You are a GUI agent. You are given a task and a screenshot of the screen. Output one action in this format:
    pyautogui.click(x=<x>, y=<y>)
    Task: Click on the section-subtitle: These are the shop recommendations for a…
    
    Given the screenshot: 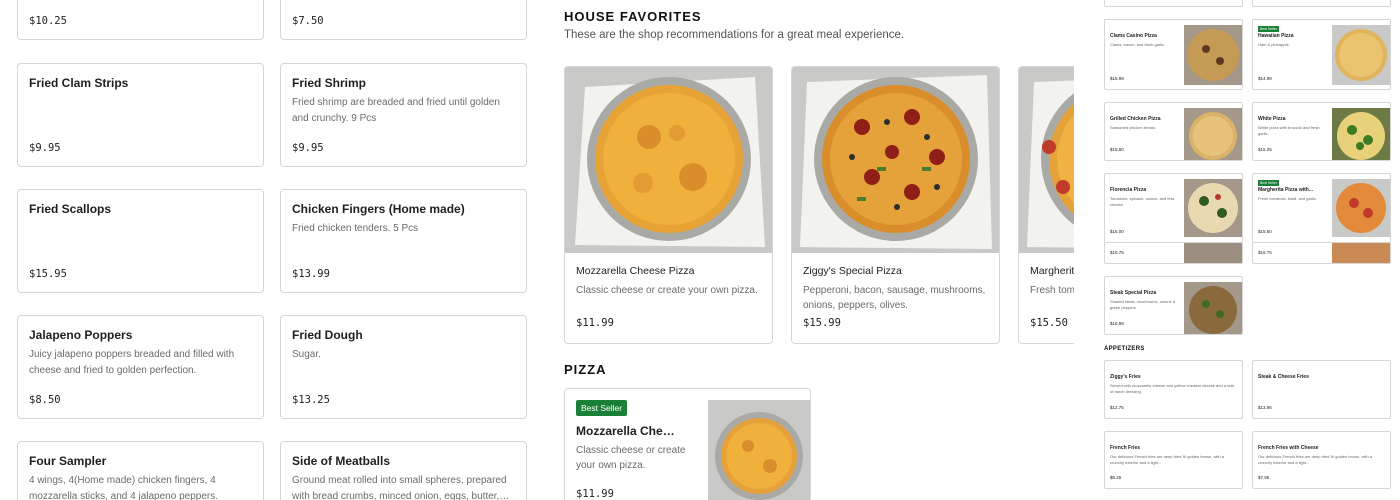 What is the action you would take?
    pyautogui.click(x=734, y=35)
    